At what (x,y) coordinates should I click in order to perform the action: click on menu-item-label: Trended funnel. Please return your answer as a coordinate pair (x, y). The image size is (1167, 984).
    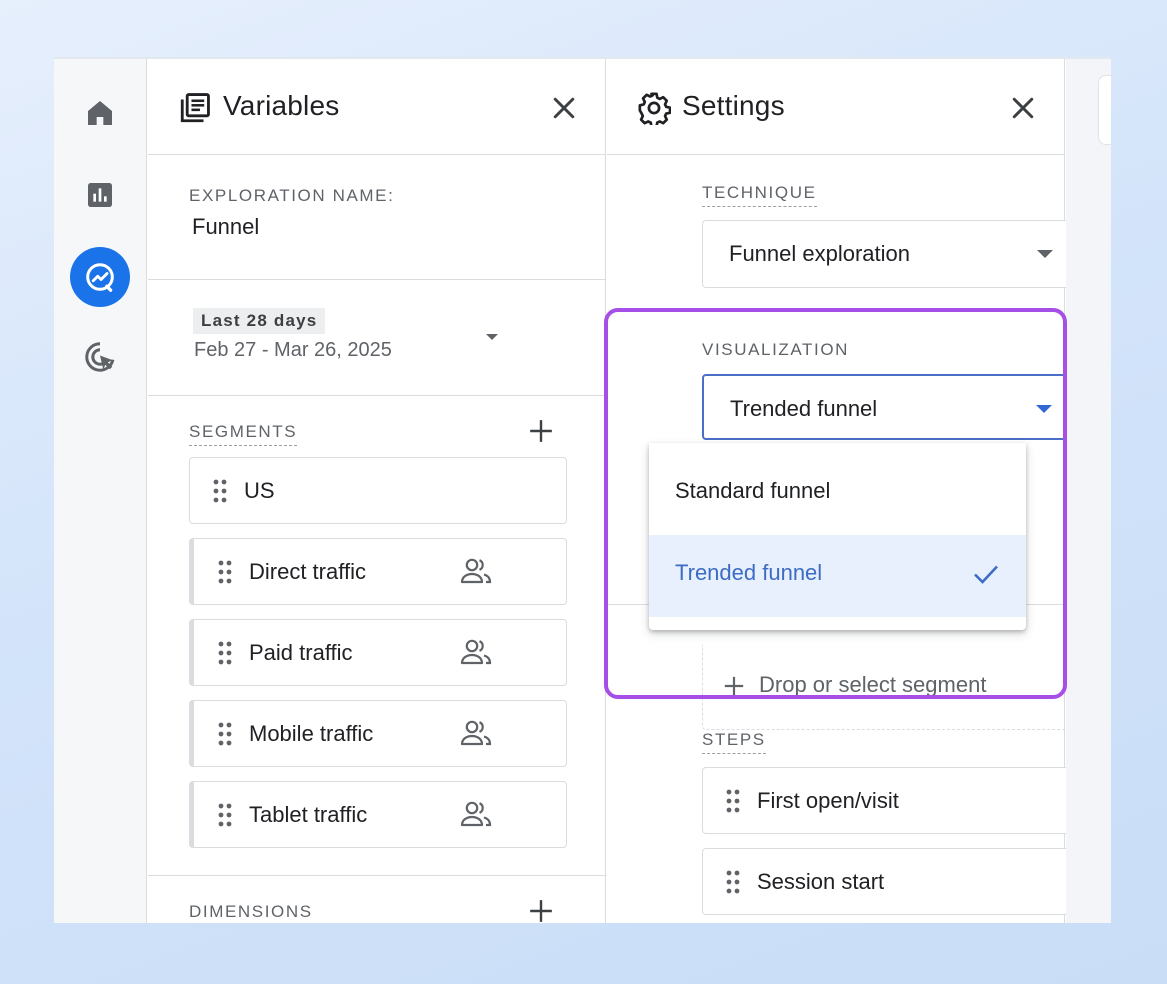
    Looking at the image, I should click on (749, 572).